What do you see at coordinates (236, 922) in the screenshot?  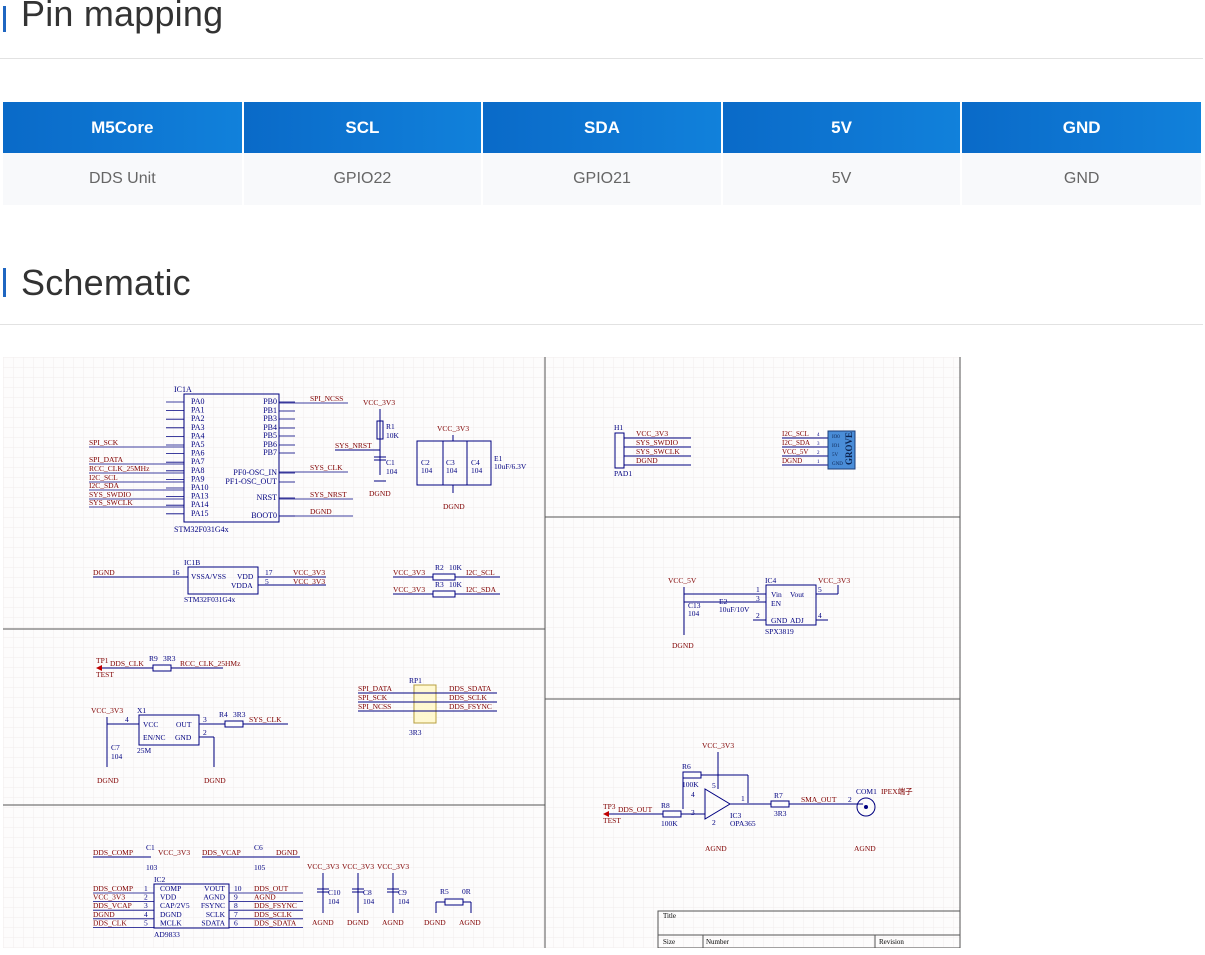 I see `pin-number: 6` at bounding box center [236, 922].